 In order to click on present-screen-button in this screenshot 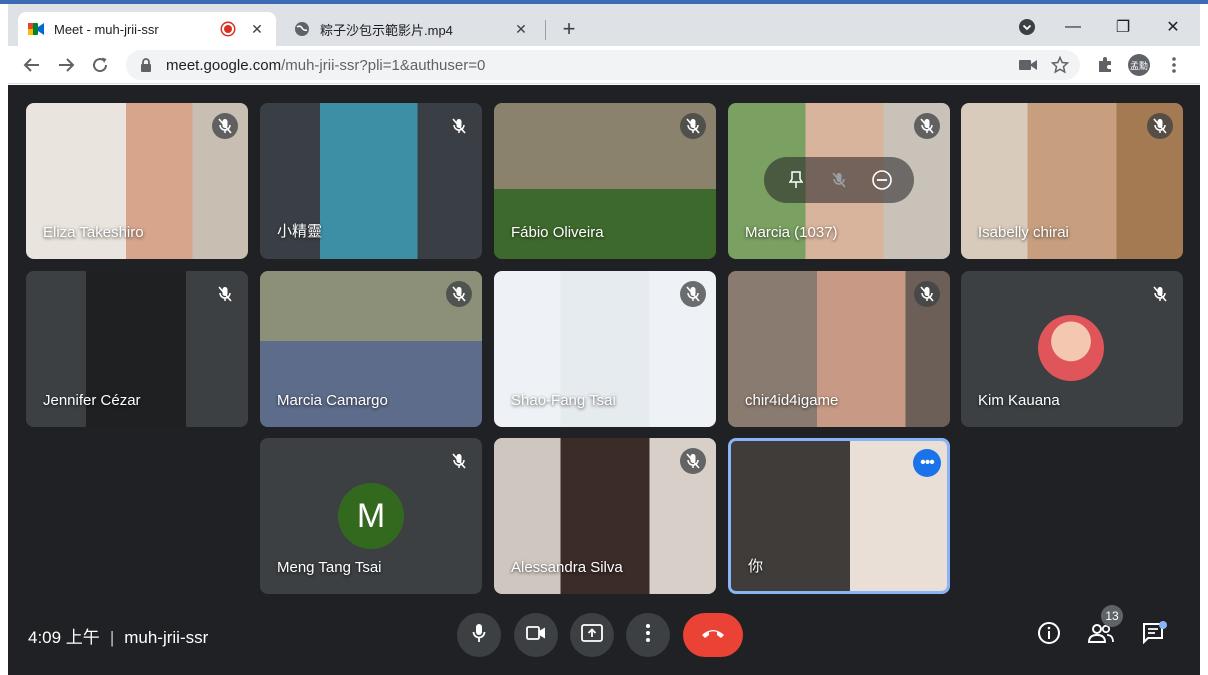, I will do `click(592, 635)`.